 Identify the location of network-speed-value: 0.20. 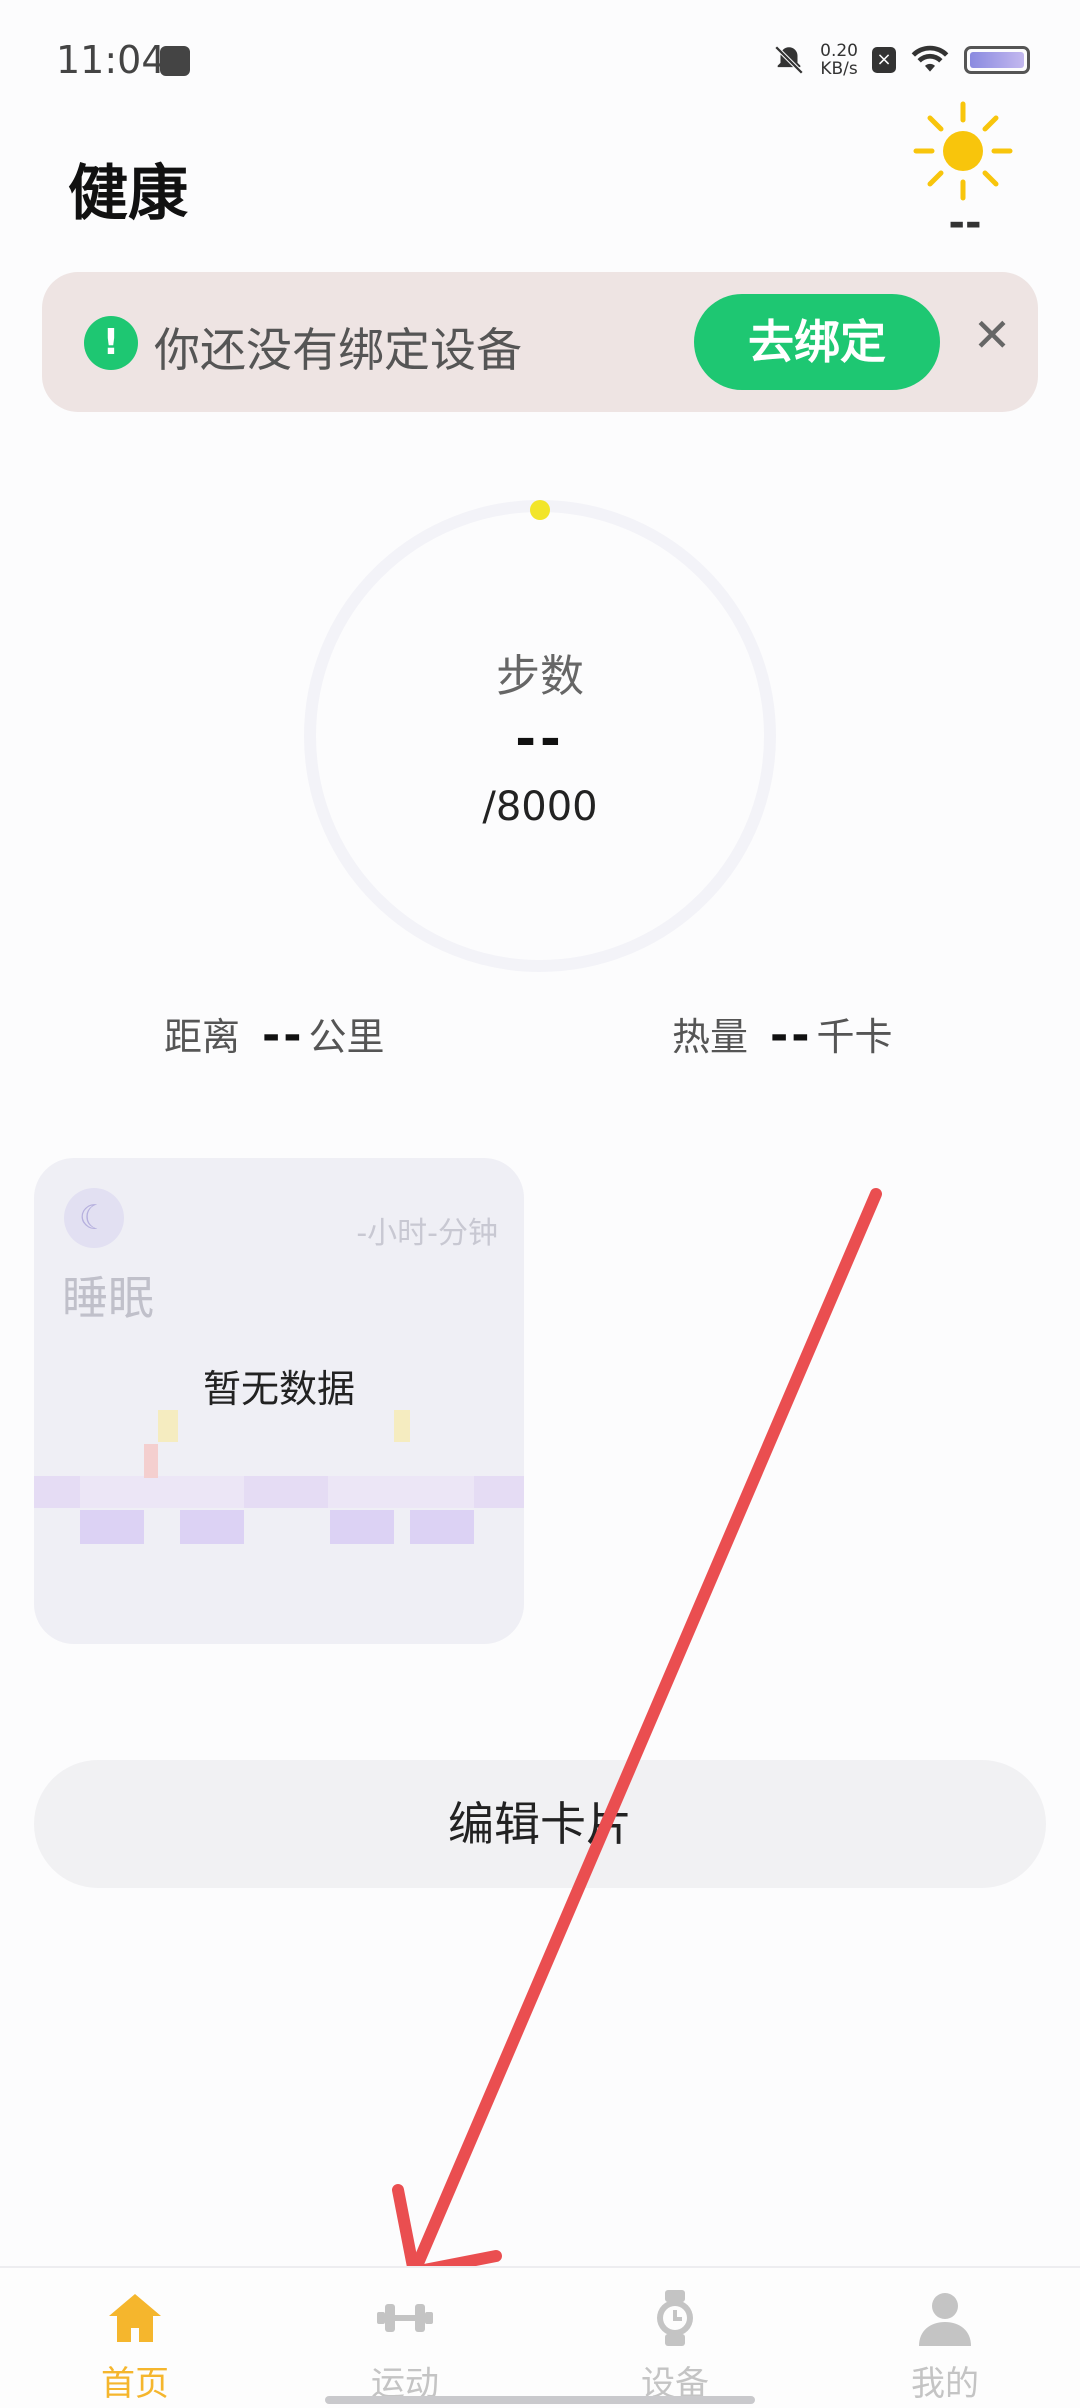
(839, 51).